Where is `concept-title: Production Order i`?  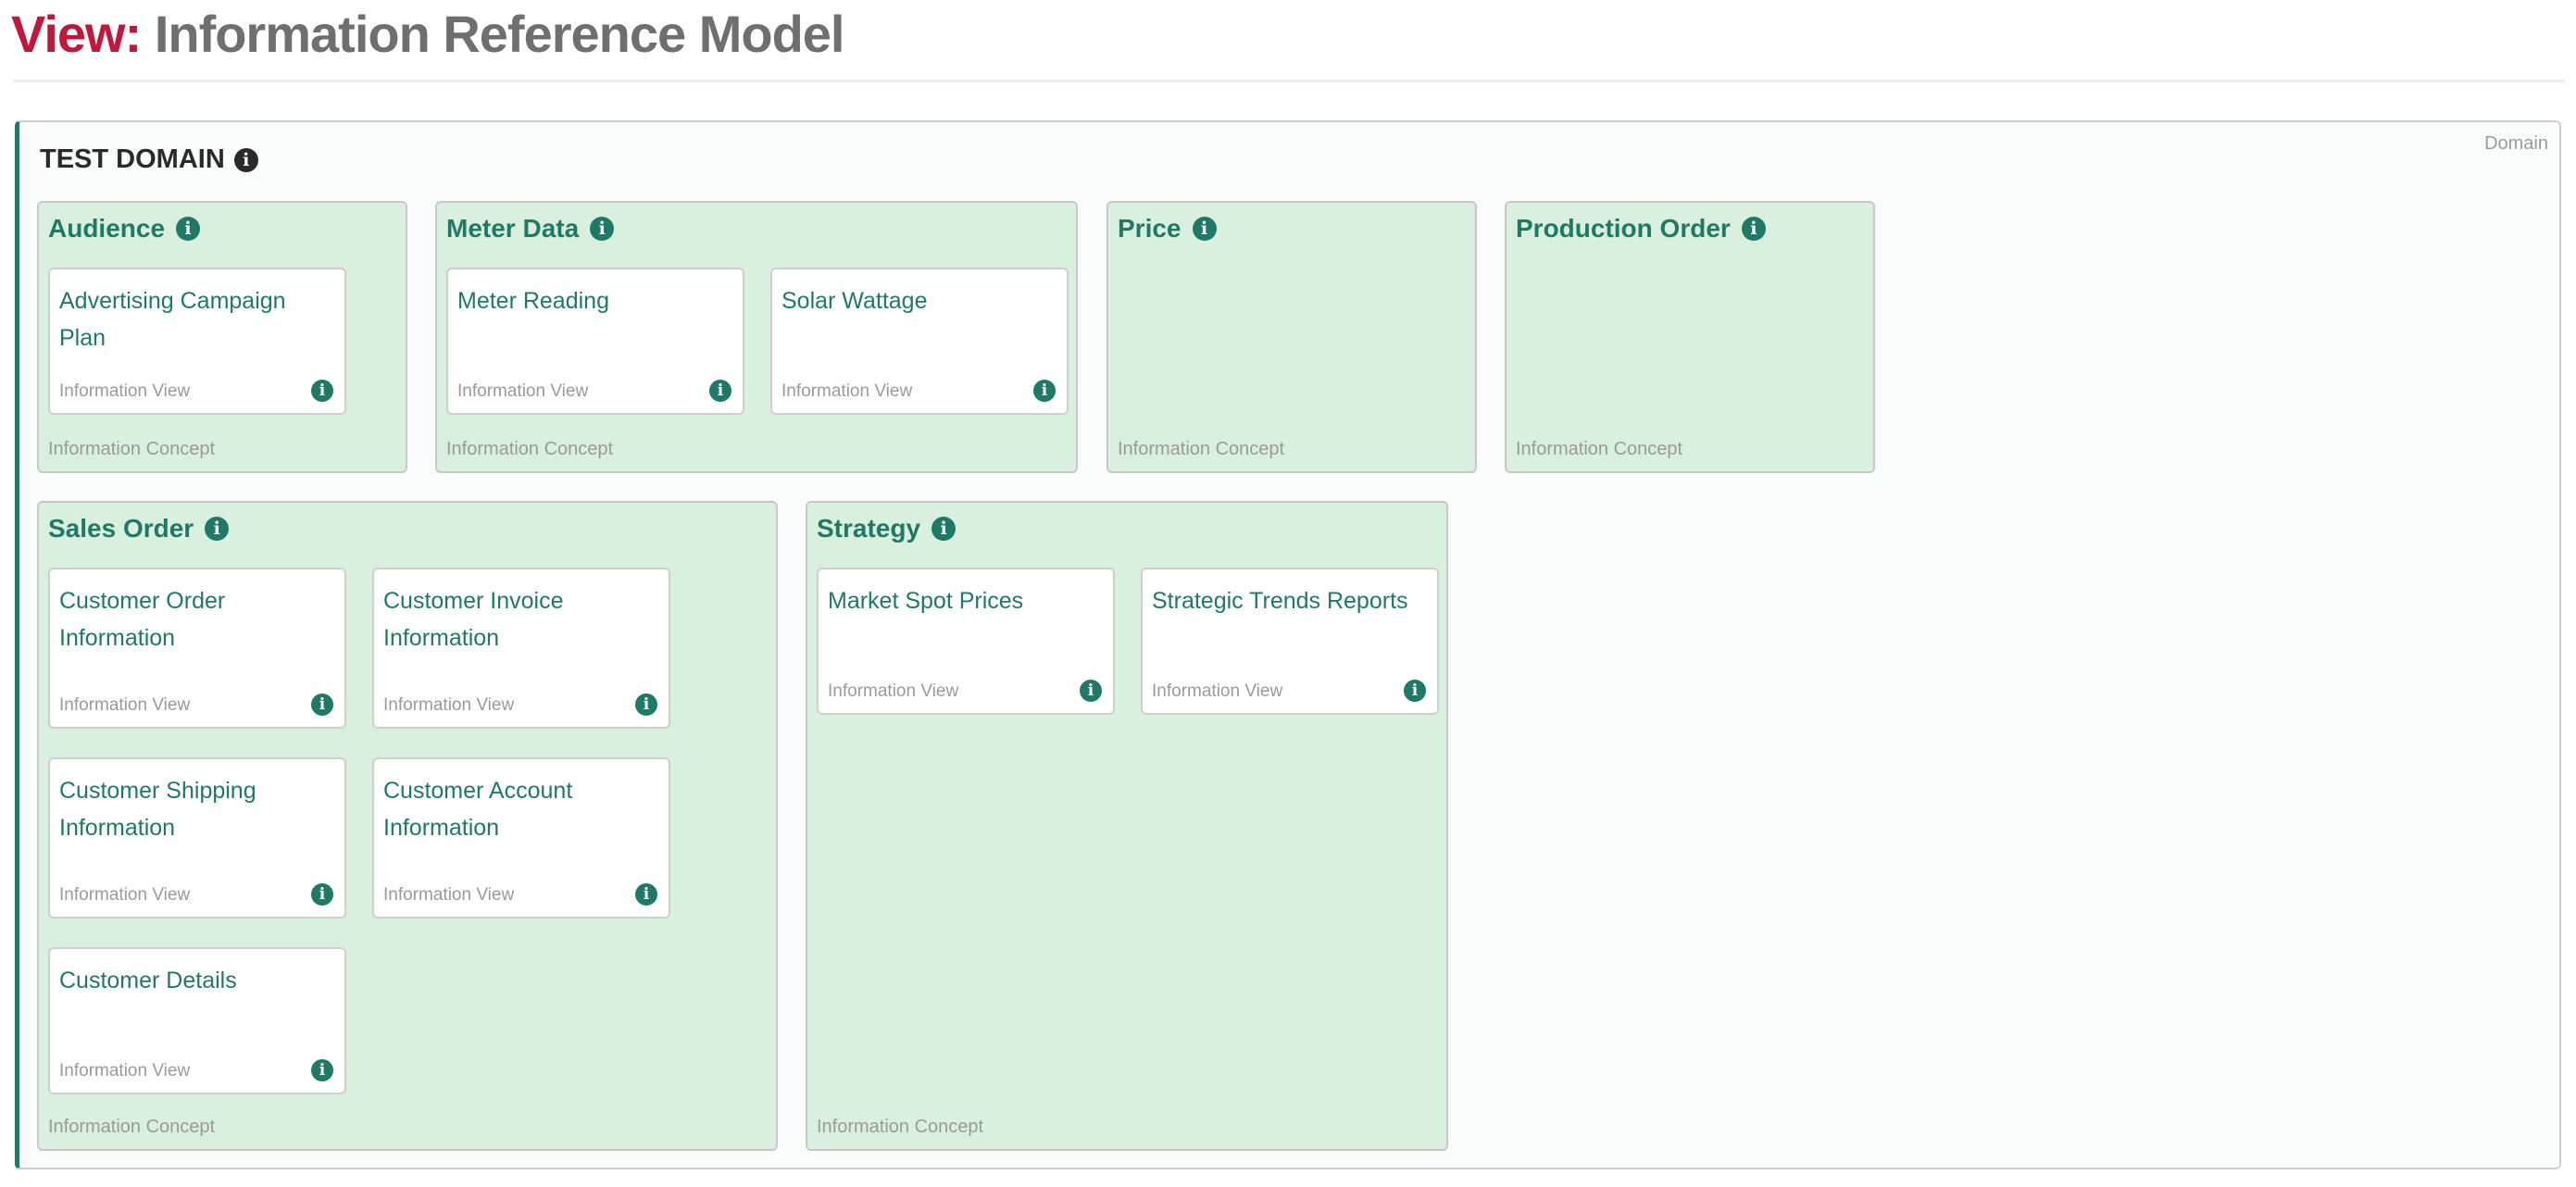
concept-title: Production Order i is located at coordinates (1641, 229).